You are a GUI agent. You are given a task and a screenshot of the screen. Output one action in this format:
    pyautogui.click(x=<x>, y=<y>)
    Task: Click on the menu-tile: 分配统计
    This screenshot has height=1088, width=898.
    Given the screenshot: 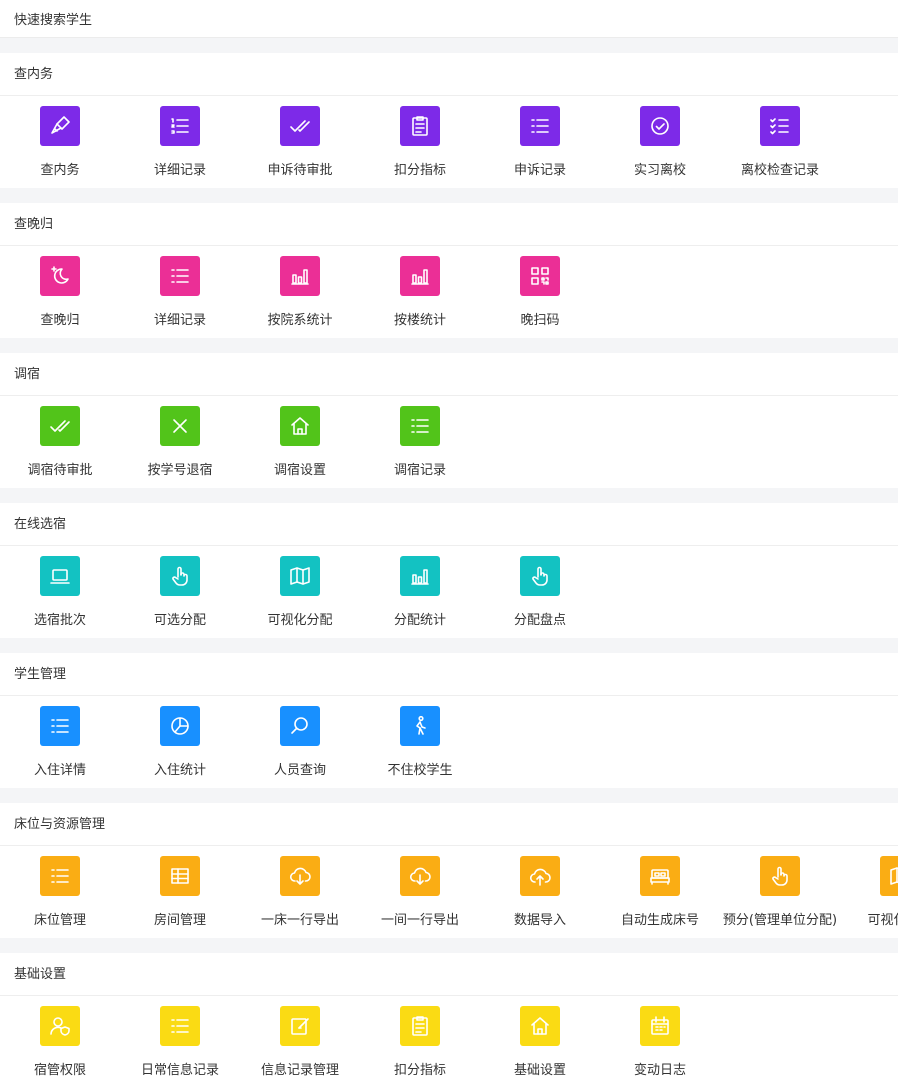 What is the action you would take?
    pyautogui.click(x=420, y=593)
    